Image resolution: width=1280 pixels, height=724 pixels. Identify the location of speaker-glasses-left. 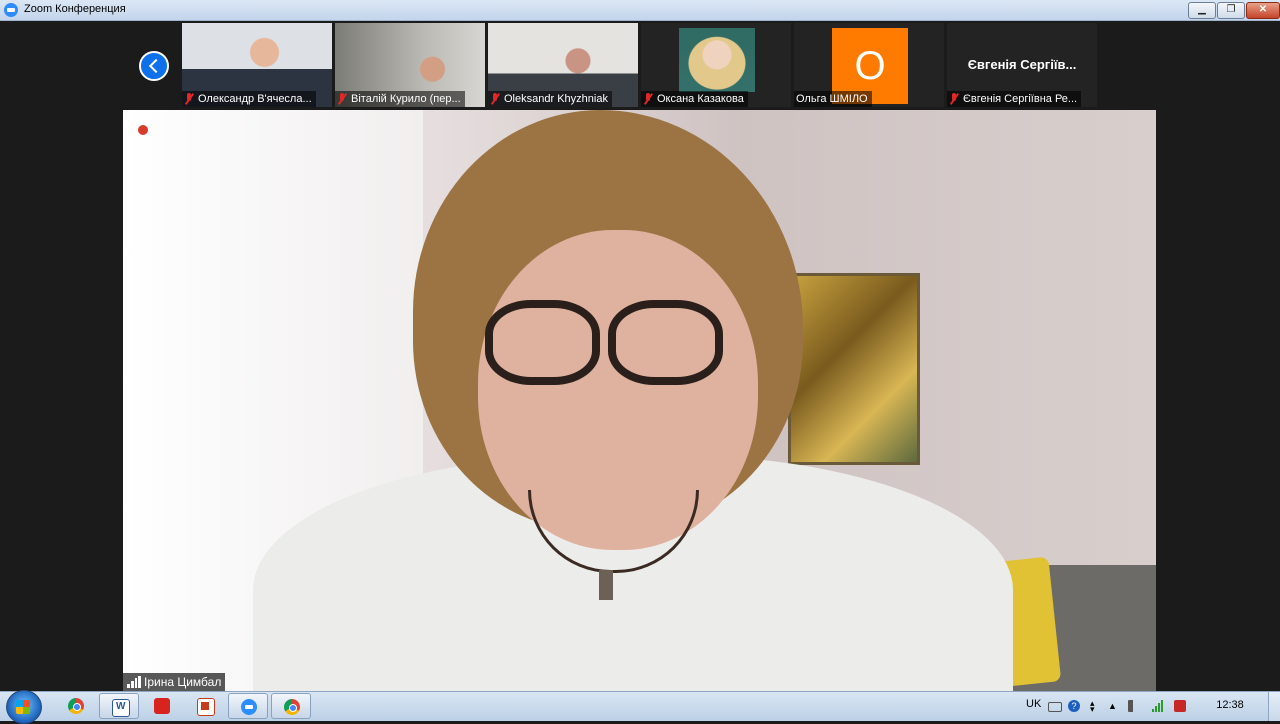
(542, 342).